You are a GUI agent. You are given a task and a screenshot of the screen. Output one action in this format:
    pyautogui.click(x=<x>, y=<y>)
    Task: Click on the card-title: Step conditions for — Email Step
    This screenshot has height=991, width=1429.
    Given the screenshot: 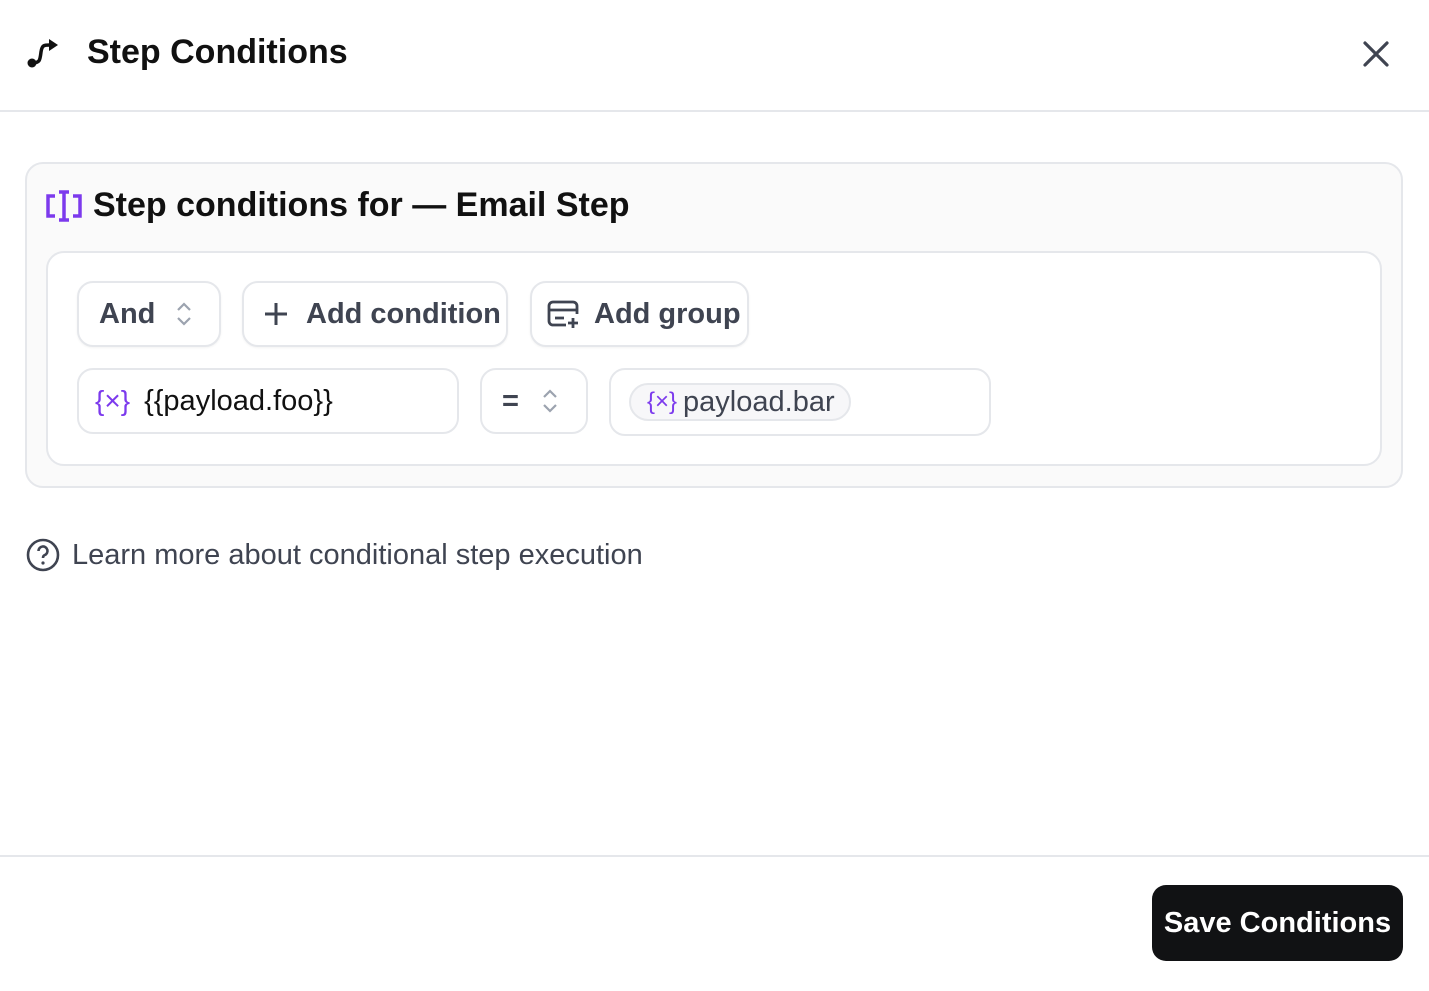 What is the action you would take?
    pyautogui.click(x=361, y=205)
    